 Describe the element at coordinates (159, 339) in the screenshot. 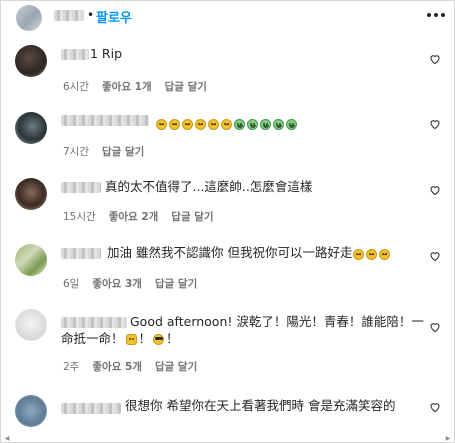

I see `sunglasses-face-icon` at that location.